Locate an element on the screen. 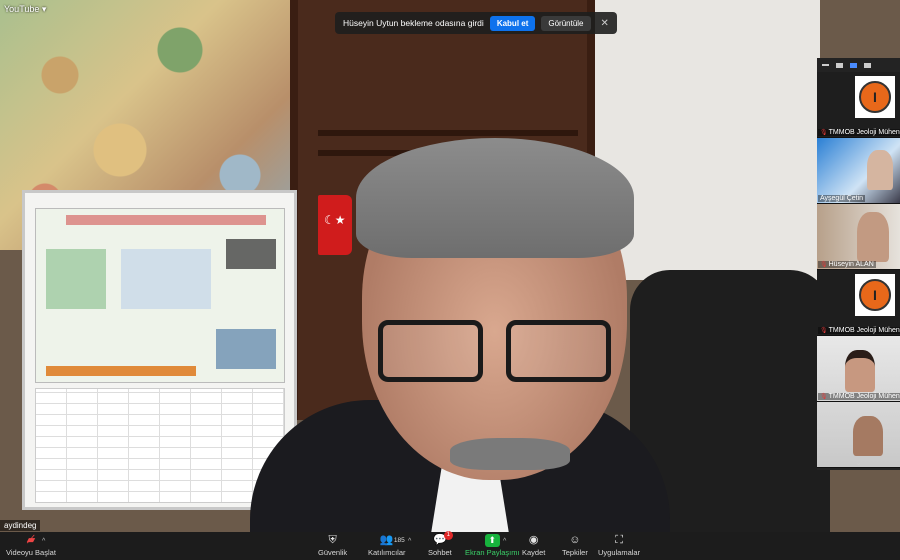 The height and width of the screenshot is (560, 900). apps-icon: ⛶ is located at coordinates (619, 540).